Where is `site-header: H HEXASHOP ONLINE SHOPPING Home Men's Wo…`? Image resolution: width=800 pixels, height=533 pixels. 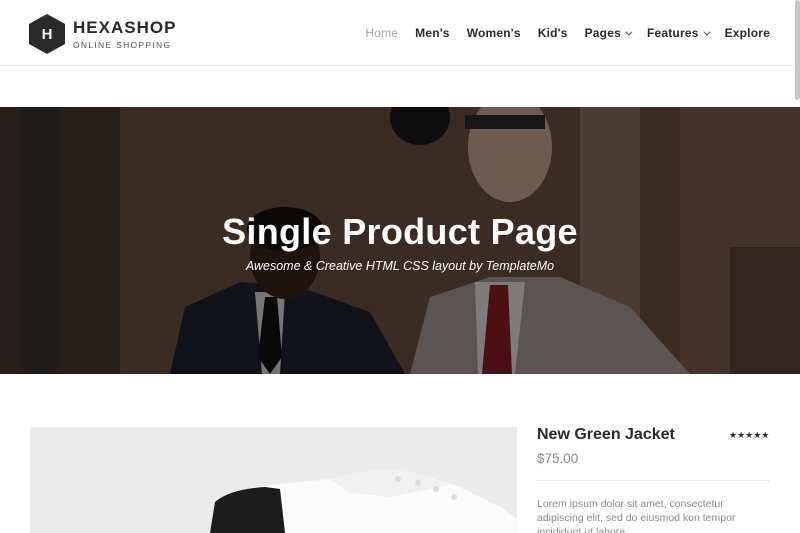 site-header: H HEXASHOP ONLINE SHOPPING Home Men's Wo… is located at coordinates (400, 33).